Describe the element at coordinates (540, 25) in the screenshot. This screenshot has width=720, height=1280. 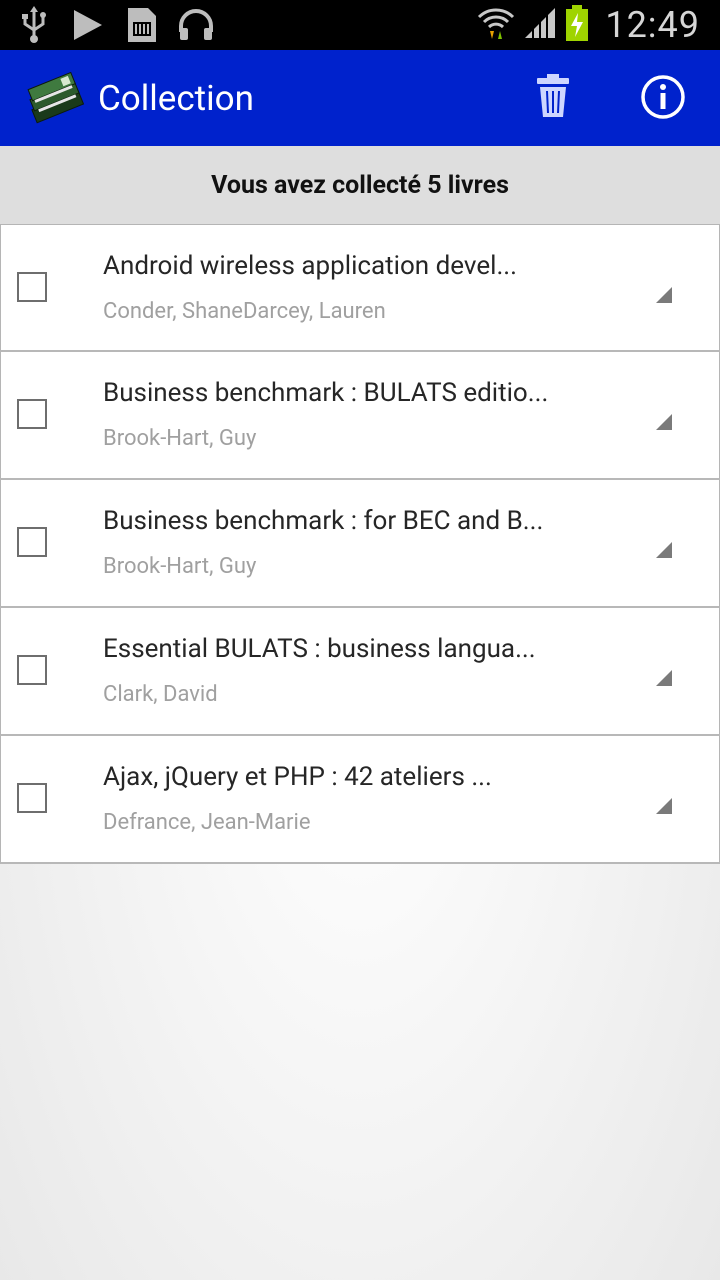
I see `signal-icon` at that location.